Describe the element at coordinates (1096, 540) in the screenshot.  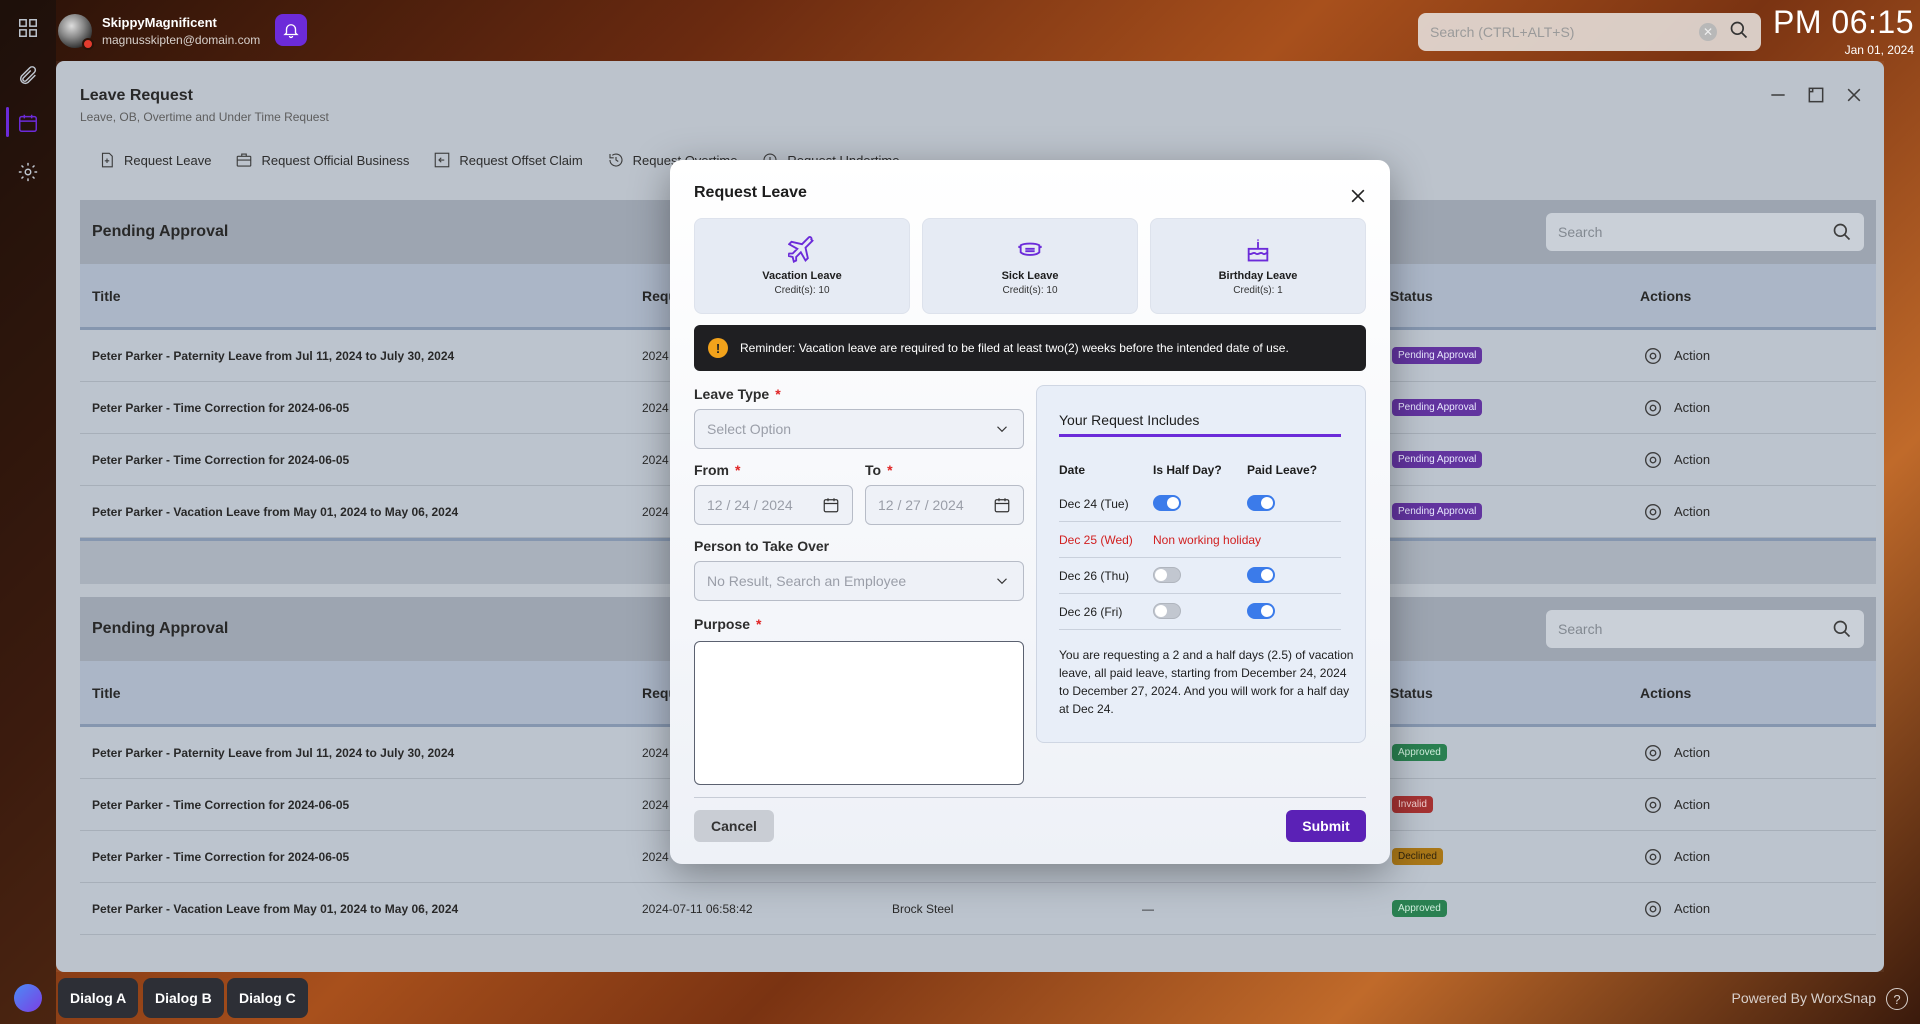
I see `summary-date: Dec 25 (Wed)` at that location.